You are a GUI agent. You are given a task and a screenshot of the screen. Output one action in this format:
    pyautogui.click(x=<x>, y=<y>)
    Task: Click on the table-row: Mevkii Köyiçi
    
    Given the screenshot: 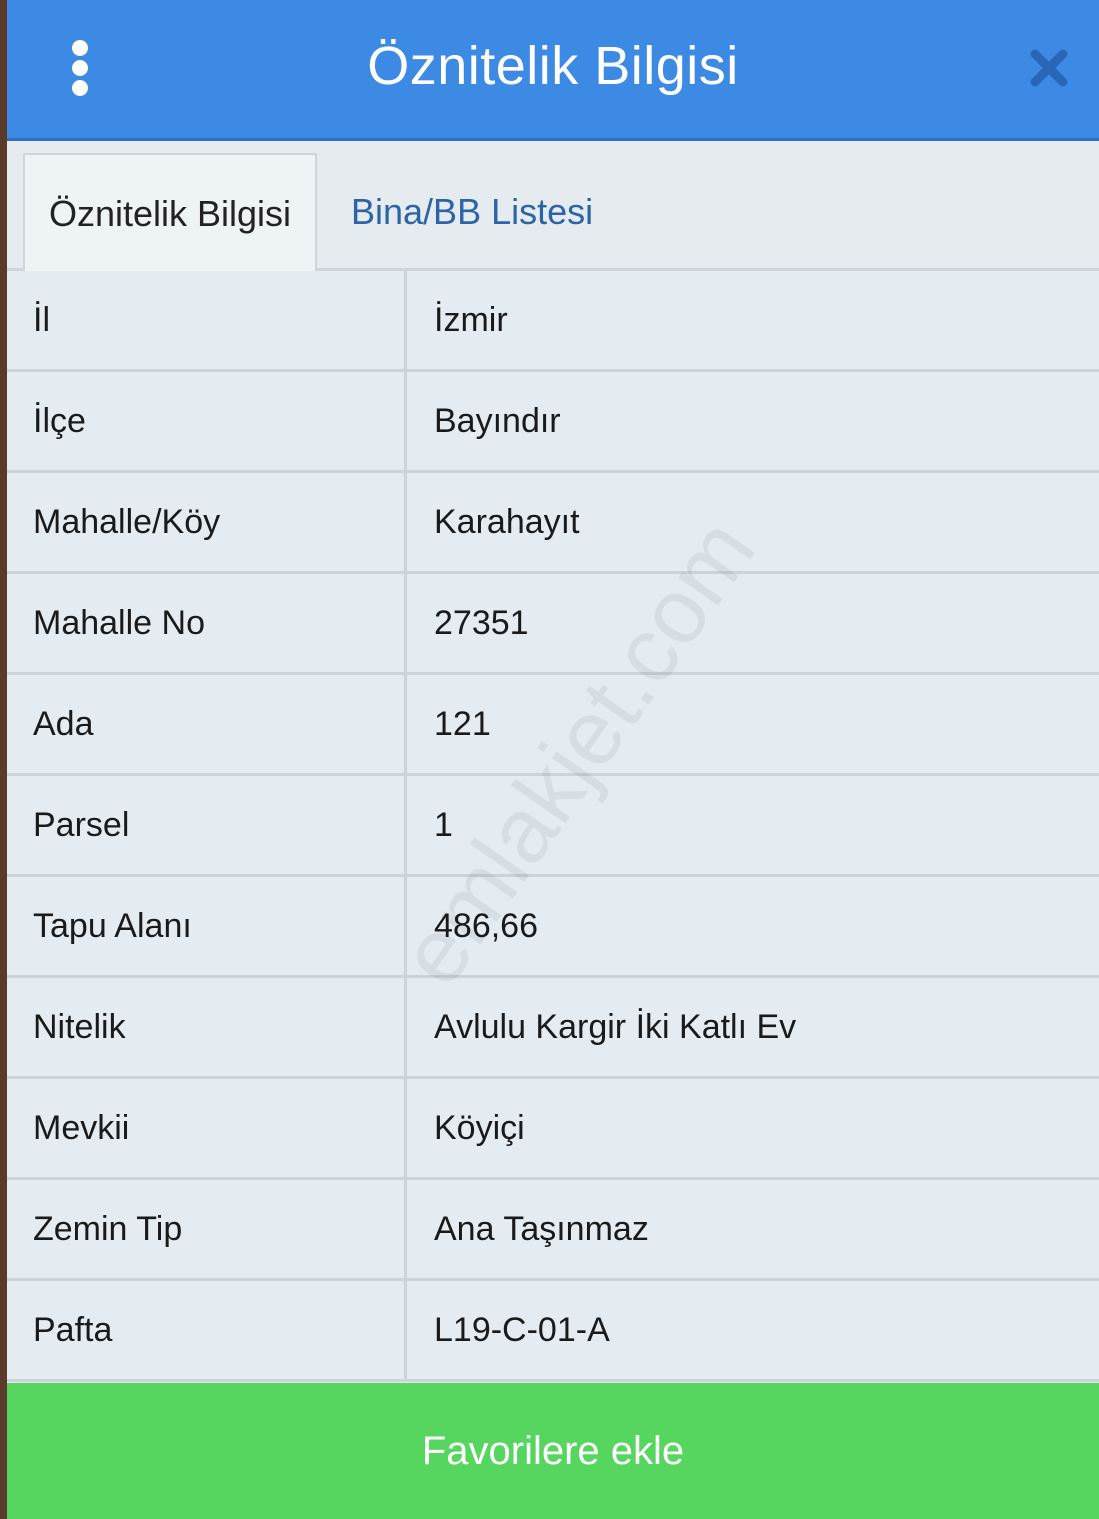 What is the action you would take?
    pyautogui.click(x=553, y=1129)
    